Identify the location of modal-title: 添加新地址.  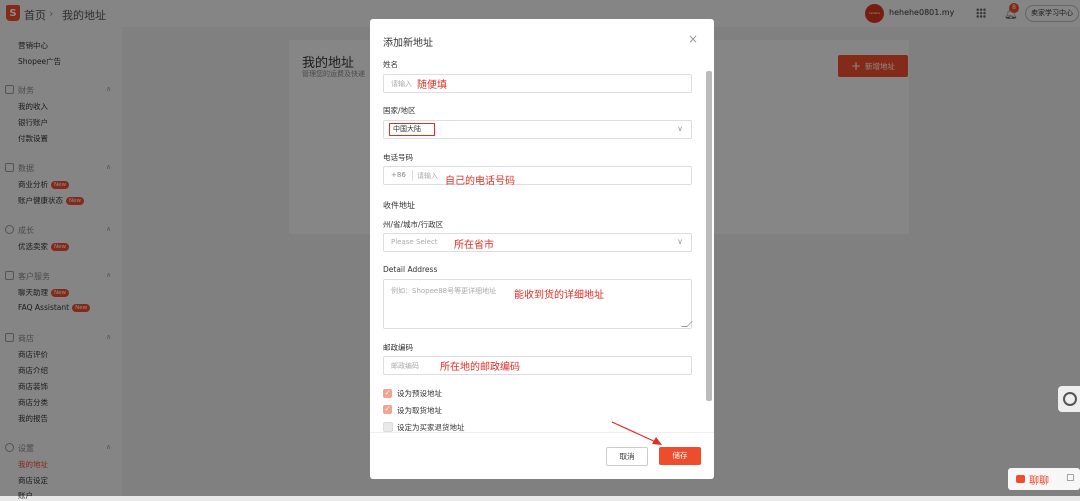
(408, 43).